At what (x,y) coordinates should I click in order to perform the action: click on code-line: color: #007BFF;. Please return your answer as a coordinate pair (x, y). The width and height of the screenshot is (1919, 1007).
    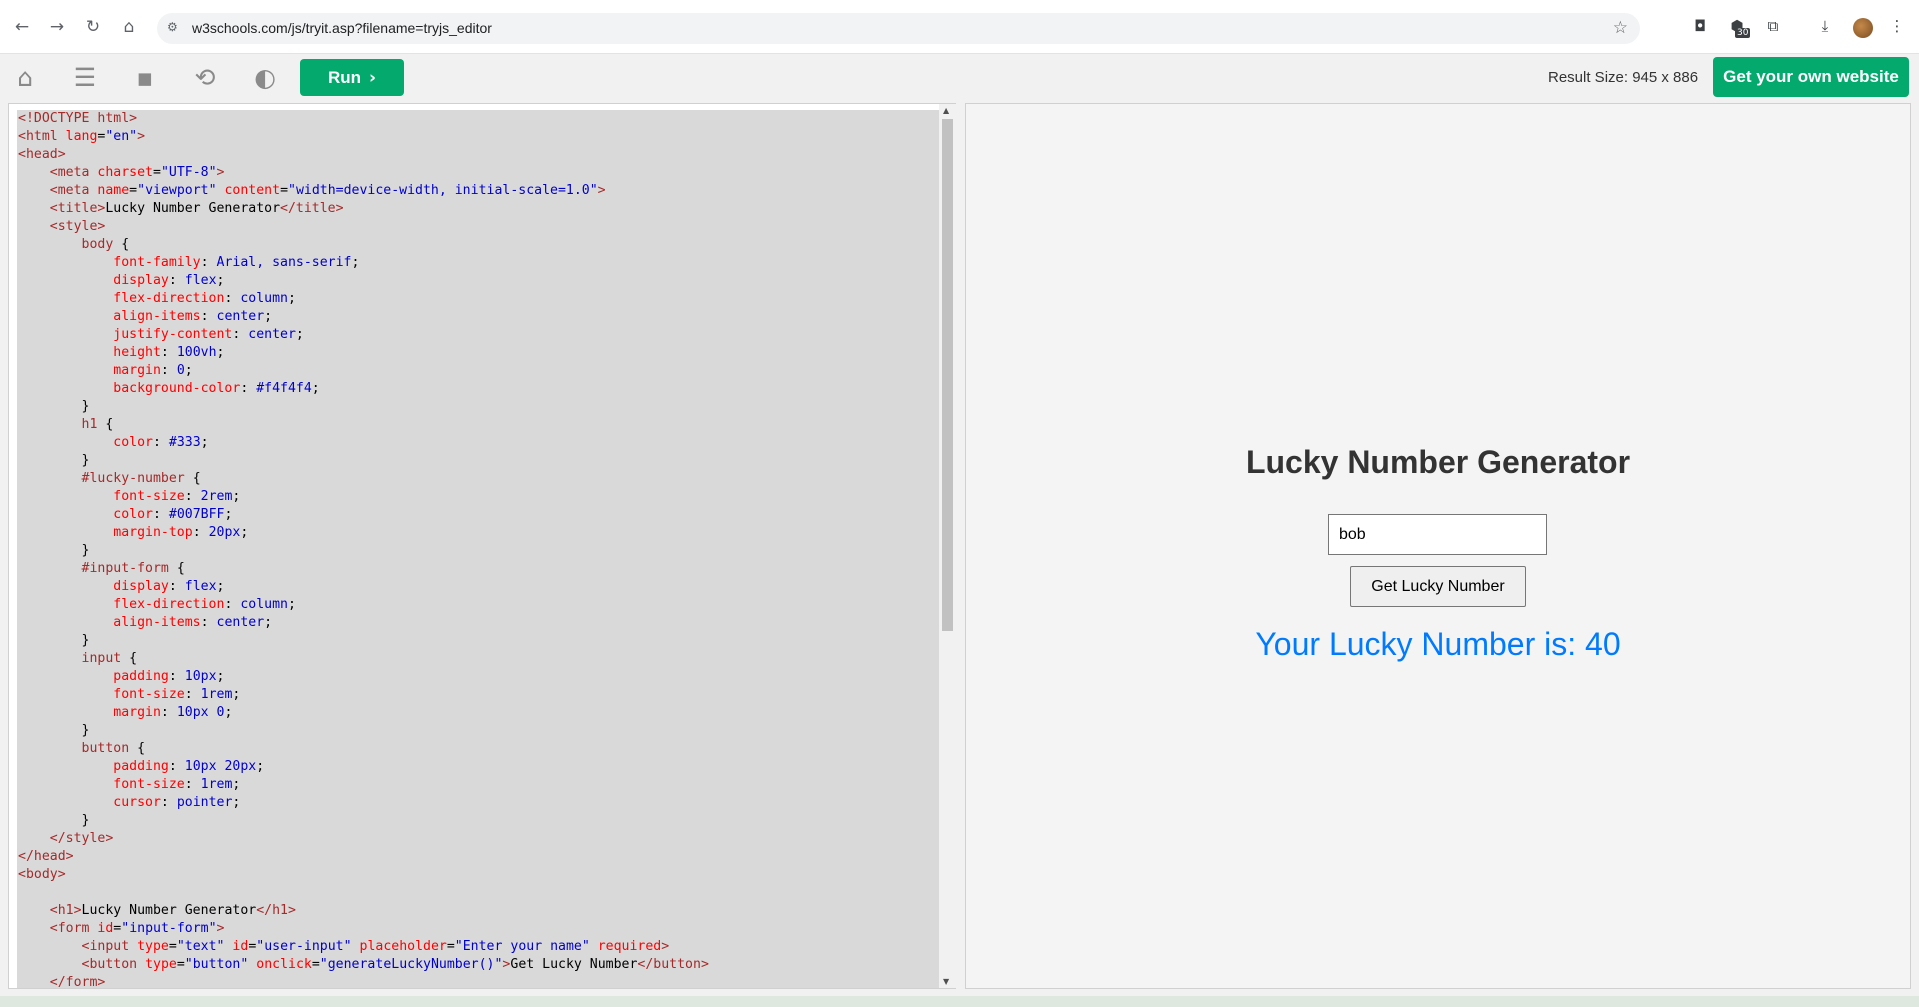
    Looking at the image, I should click on (478, 515).